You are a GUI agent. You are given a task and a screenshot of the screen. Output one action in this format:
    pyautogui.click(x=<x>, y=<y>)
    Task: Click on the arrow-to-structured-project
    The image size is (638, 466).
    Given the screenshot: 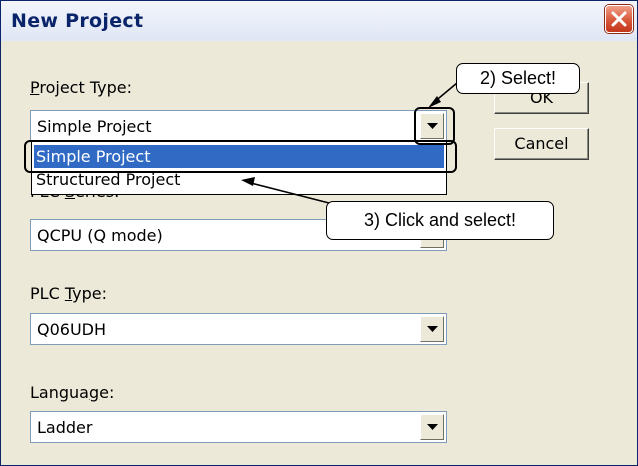 What is the action you would take?
    pyautogui.click(x=285, y=190)
    